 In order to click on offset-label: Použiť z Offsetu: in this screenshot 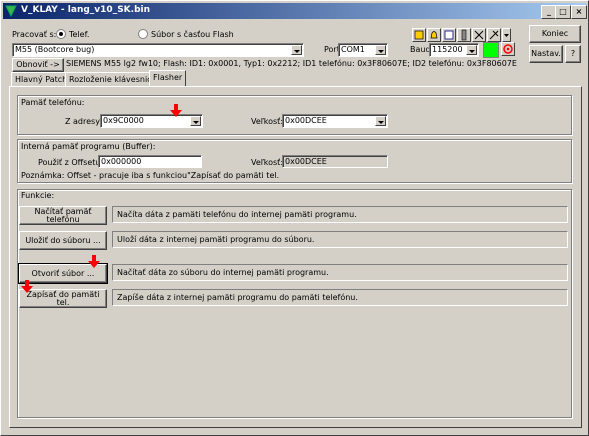, I will do `click(71, 162)`.